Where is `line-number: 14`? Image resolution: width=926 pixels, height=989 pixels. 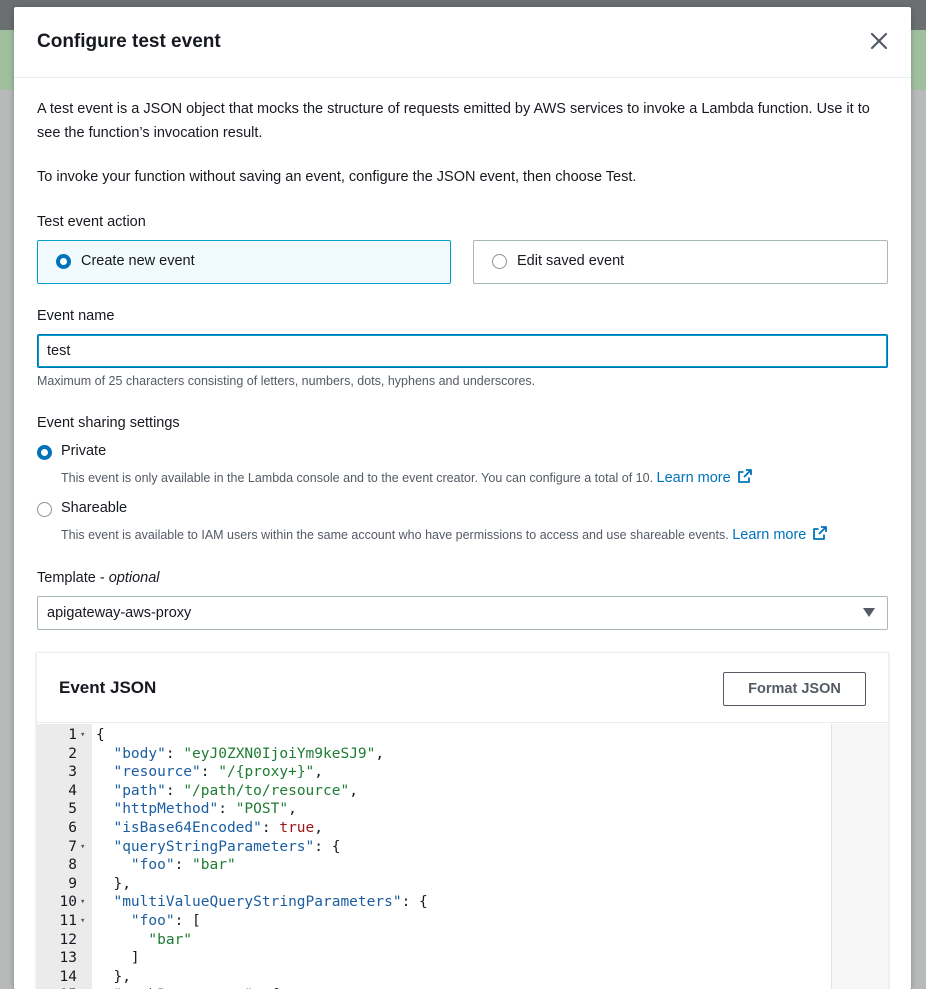
line-number: 14 is located at coordinates (68, 976).